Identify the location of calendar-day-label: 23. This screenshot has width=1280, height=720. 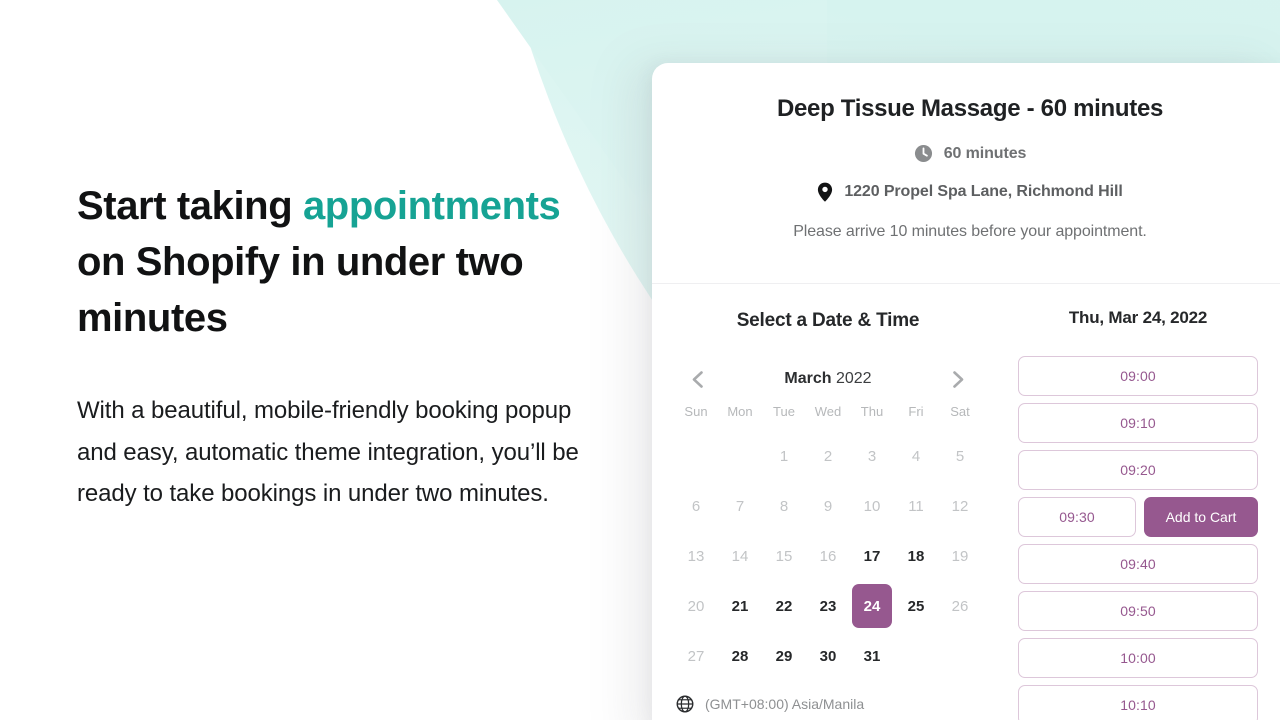
(828, 606).